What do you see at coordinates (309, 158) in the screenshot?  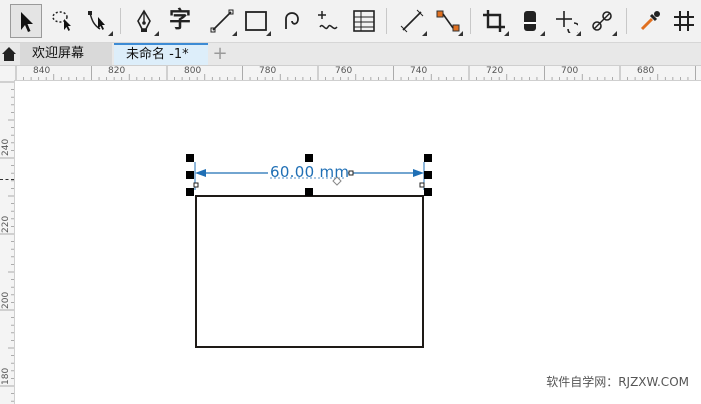 I see `selection-handle-top-center` at bounding box center [309, 158].